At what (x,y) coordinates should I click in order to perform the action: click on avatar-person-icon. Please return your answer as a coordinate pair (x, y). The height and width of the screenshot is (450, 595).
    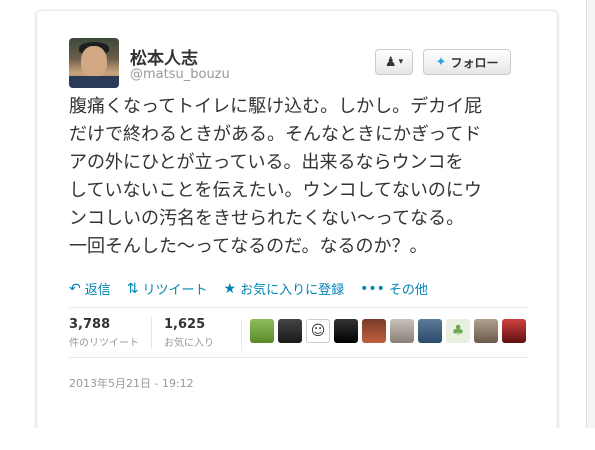
    Looking at the image, I should click on (290, 331).